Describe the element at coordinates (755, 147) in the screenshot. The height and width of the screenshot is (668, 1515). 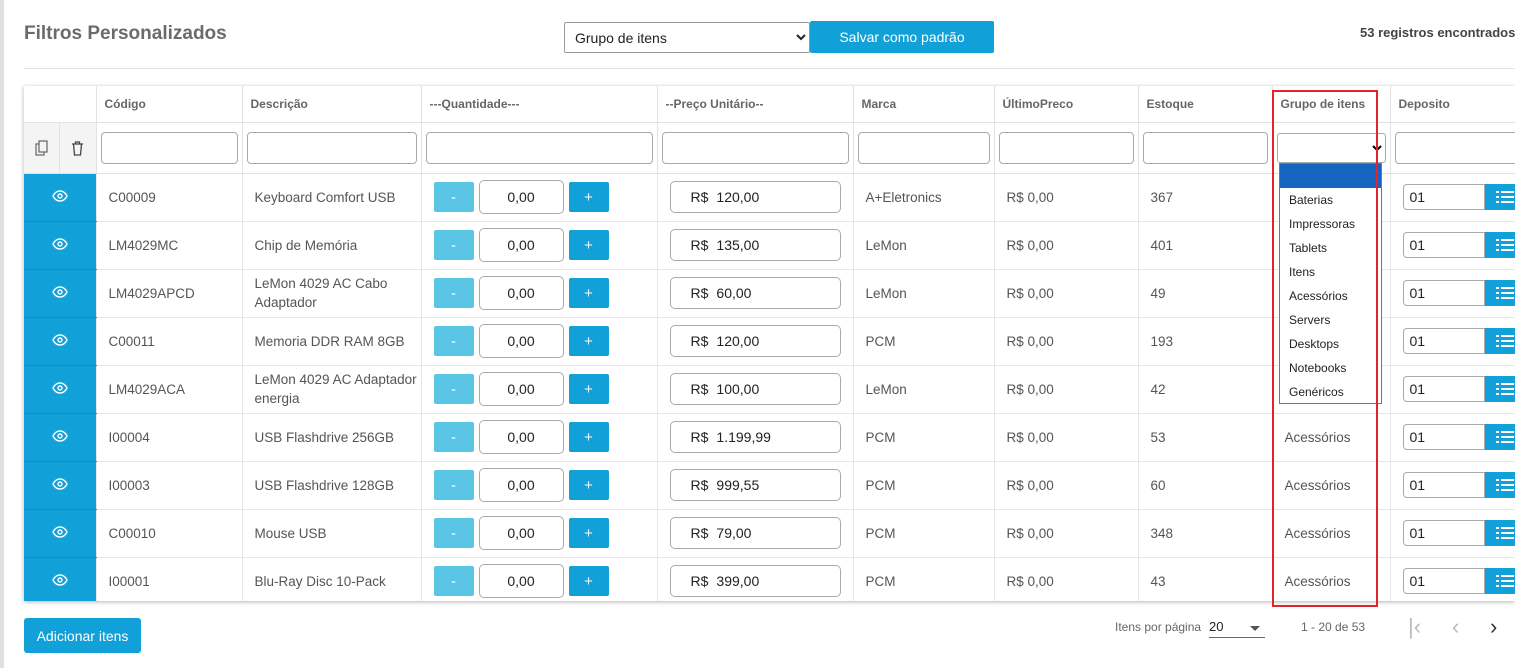
I see `filter-price-input` at that location.